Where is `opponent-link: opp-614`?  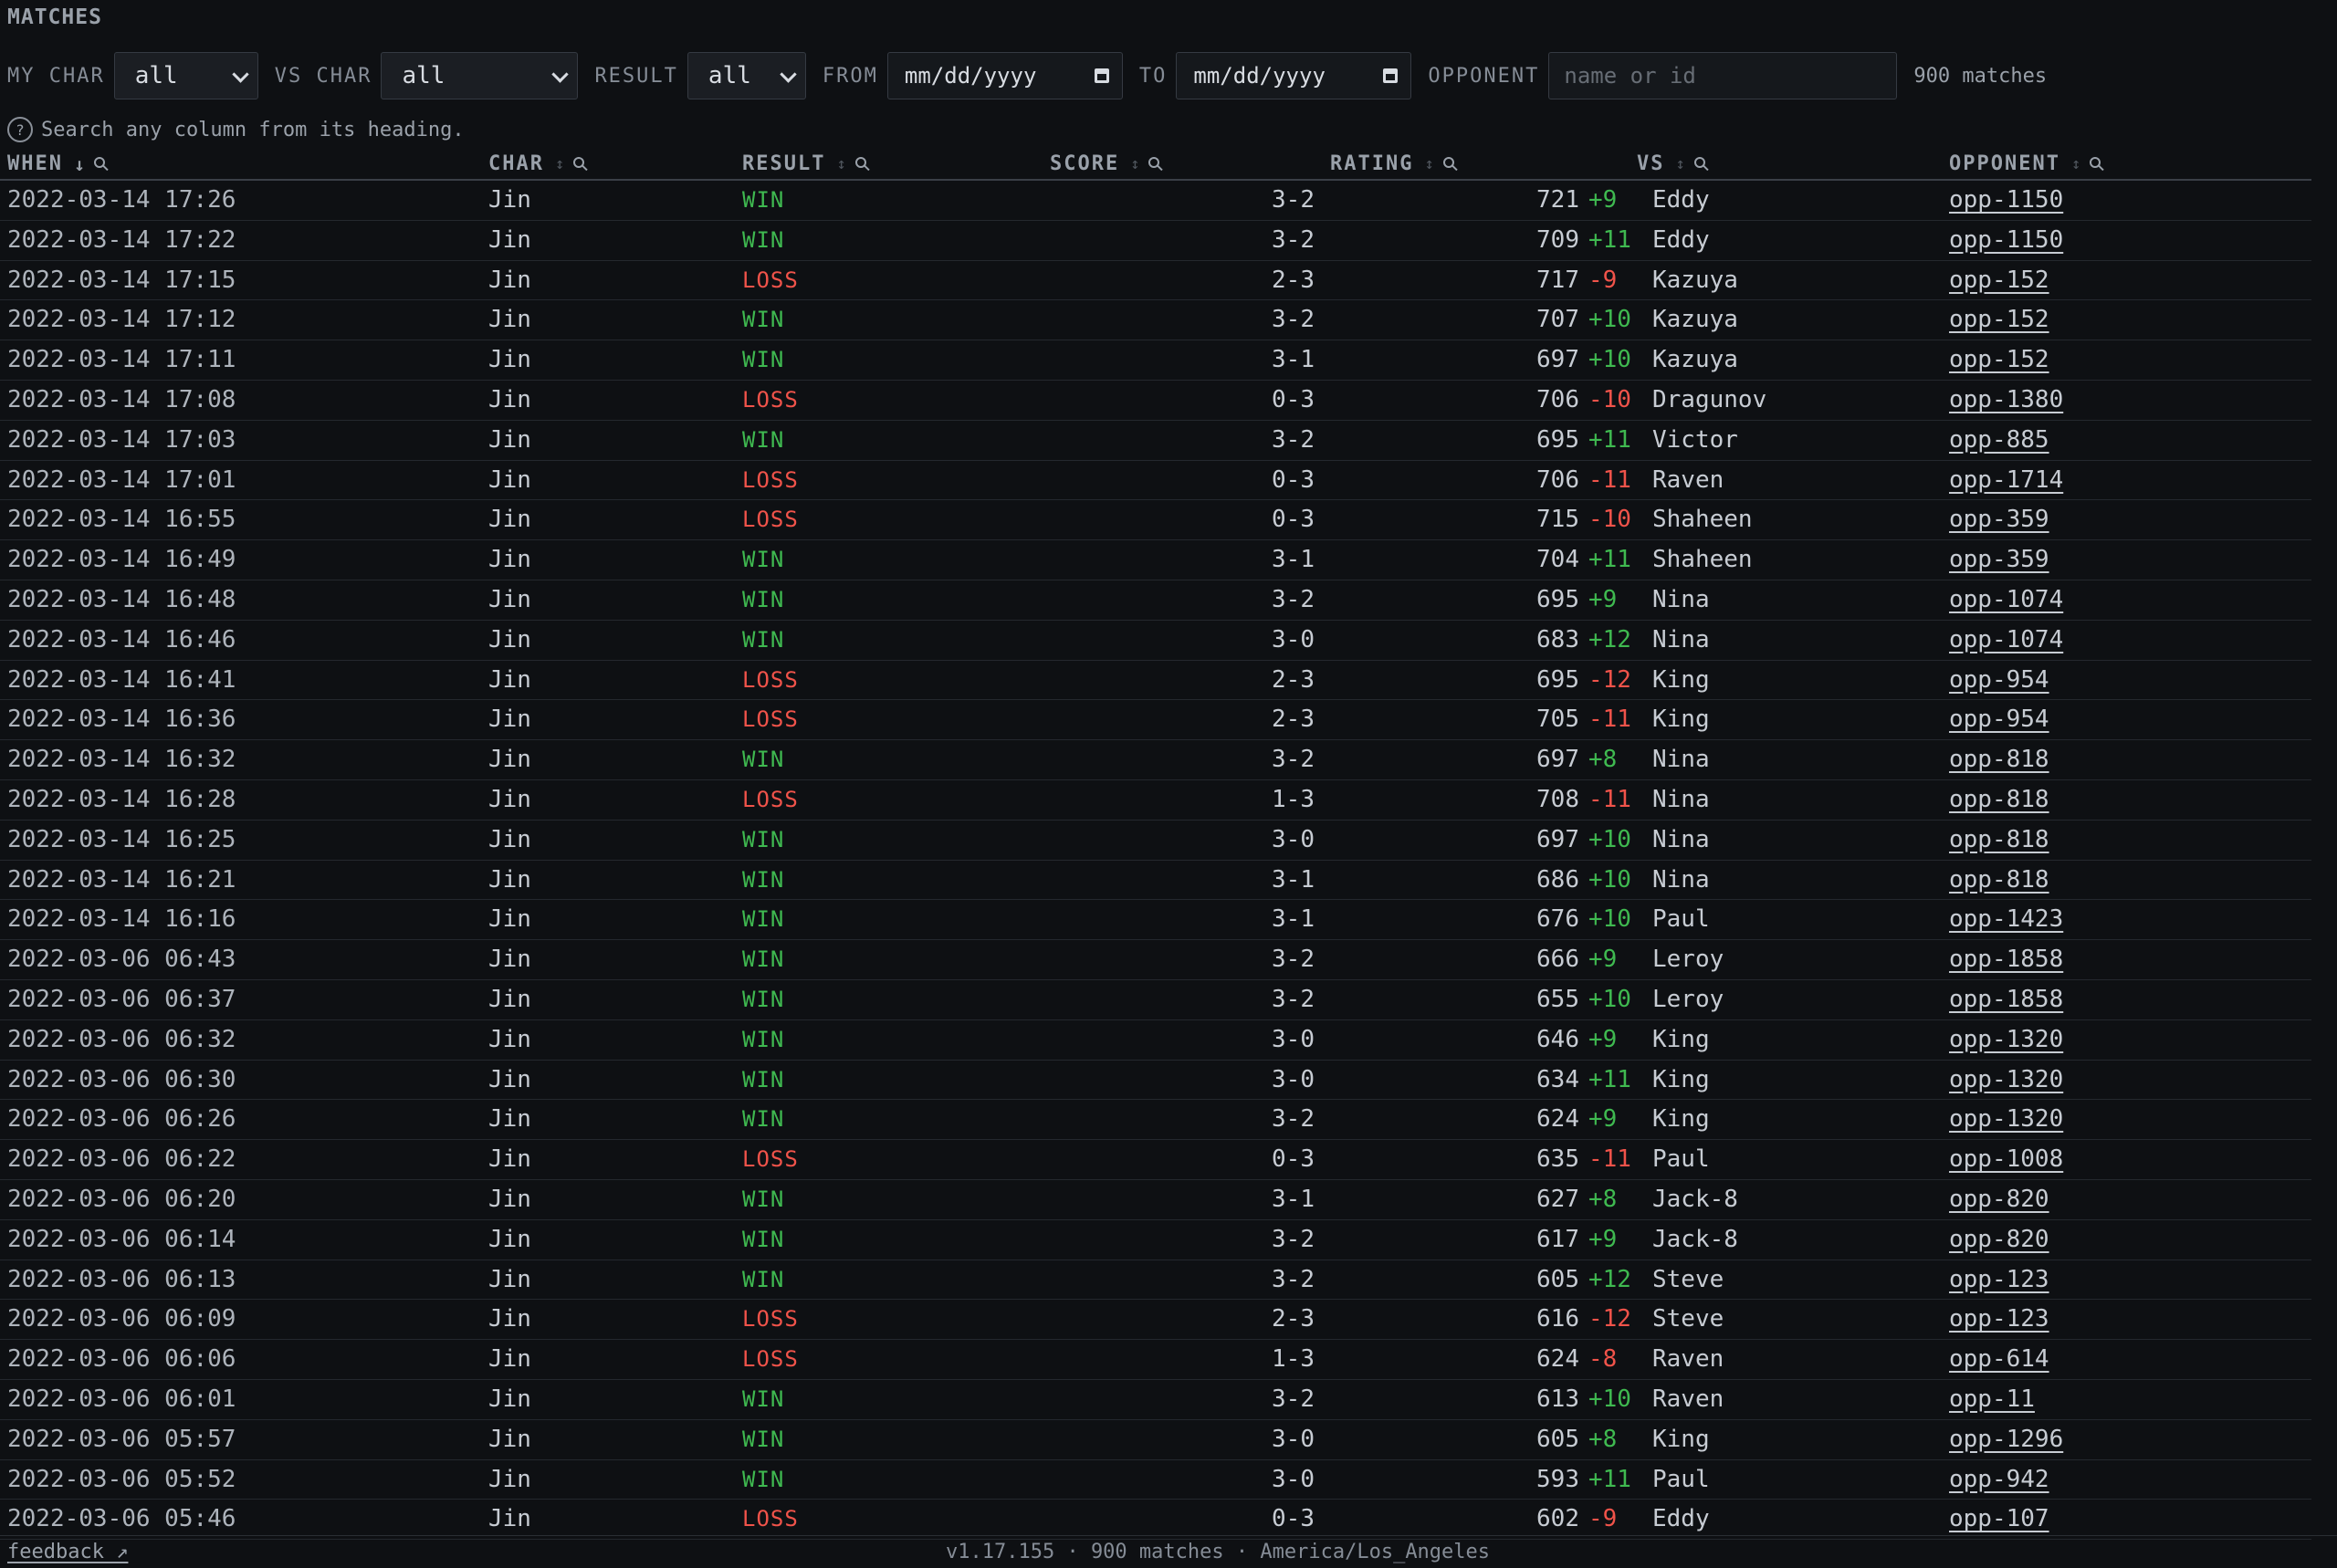
opponent-link: opp-614 is located at coordinates (1999, 1359).